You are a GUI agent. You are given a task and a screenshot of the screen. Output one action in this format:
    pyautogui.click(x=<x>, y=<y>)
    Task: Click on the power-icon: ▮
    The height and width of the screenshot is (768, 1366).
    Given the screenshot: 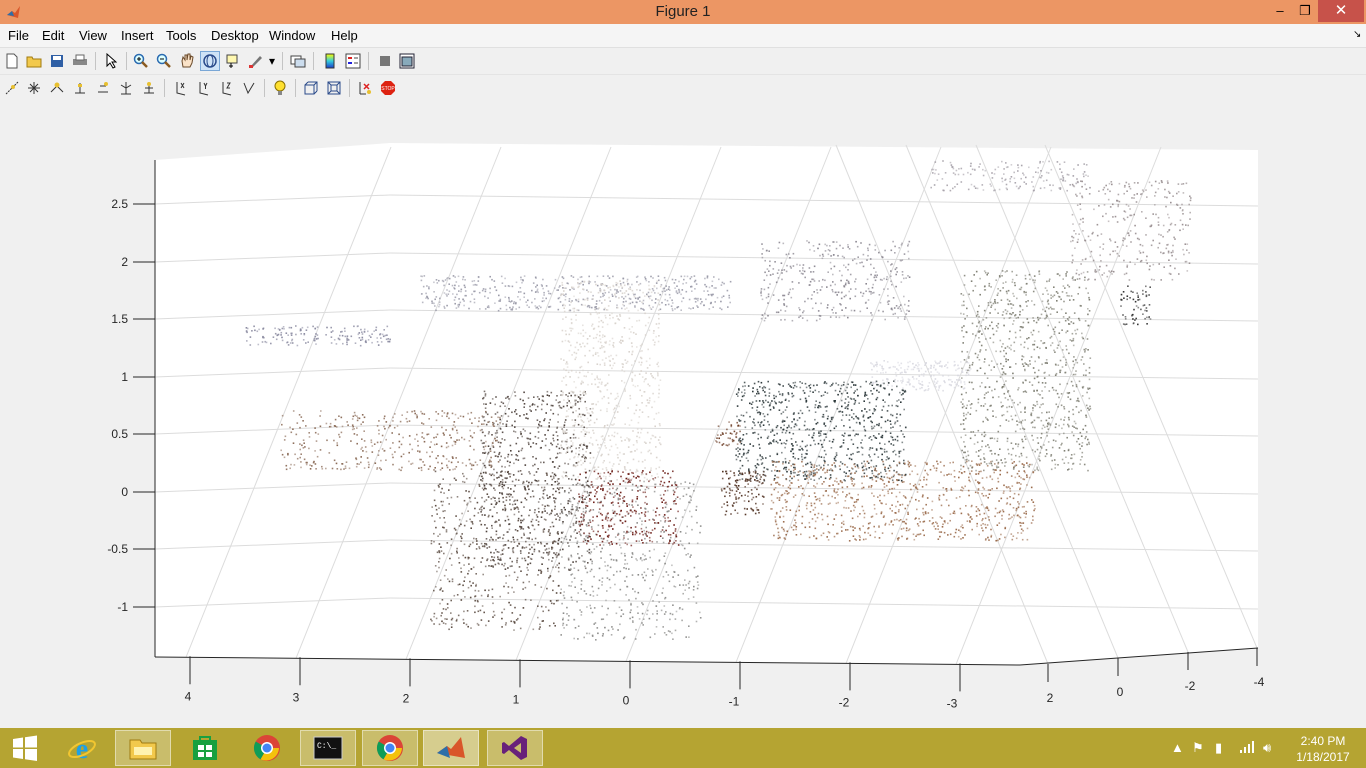 What is the action you would take?
    pyautogui.click(x=1218, y=748)
    